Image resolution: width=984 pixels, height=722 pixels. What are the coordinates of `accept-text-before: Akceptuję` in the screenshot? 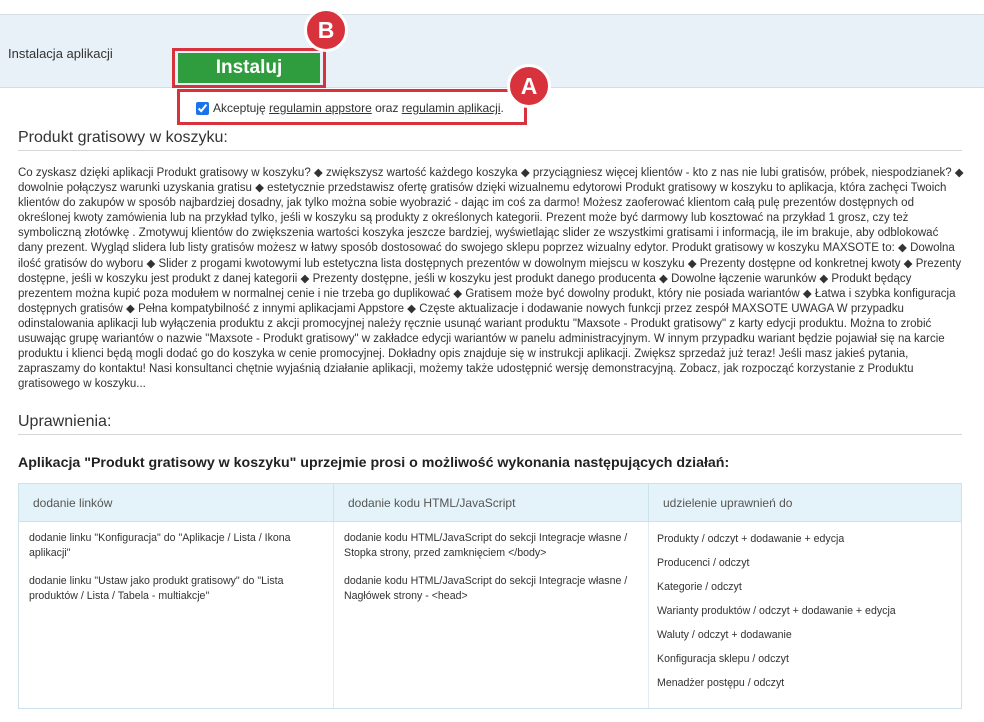 It's located at (239, 108).